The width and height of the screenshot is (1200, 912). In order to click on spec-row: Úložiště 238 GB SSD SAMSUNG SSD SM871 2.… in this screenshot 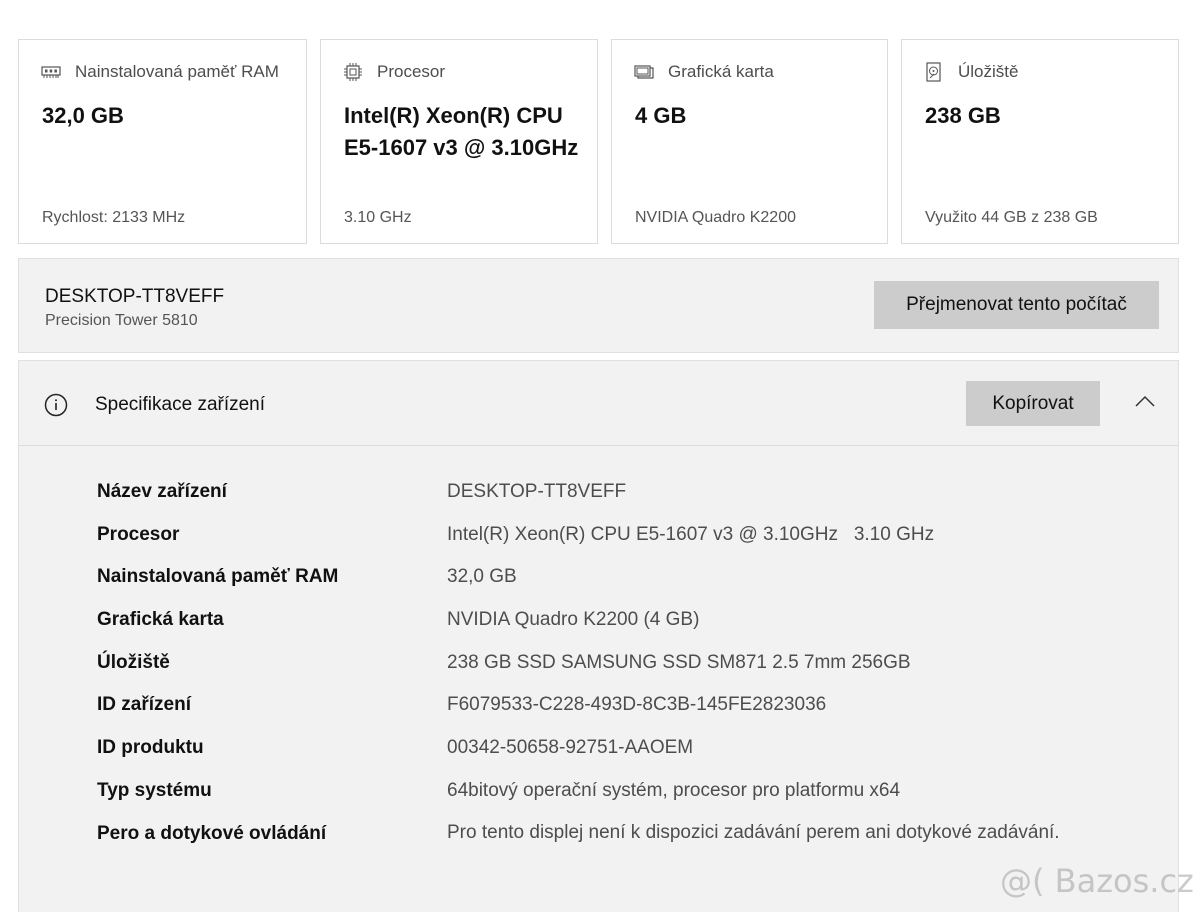, I will do `click(602, 673)`.